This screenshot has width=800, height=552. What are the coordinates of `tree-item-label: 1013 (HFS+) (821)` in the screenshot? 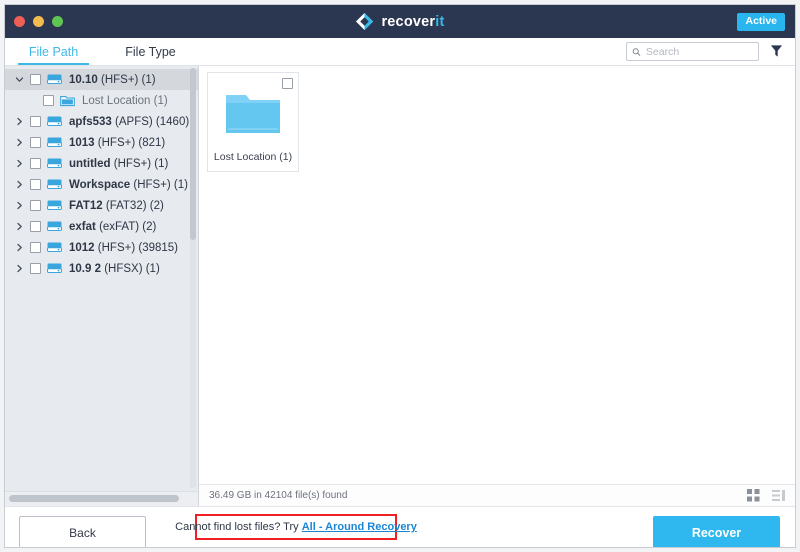 It's located at (117, 142).